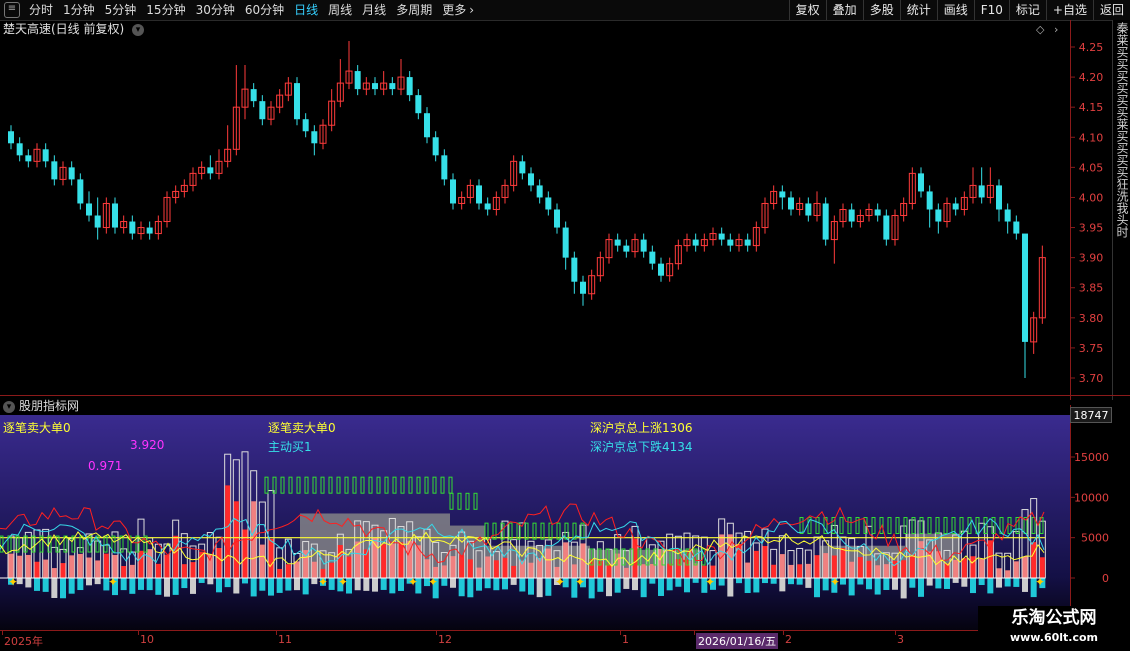  What do you see at coordinates (1091, 497) in the screenshot?
I see `volume-tick-label: 10000` at bounding box center [1091, 497].